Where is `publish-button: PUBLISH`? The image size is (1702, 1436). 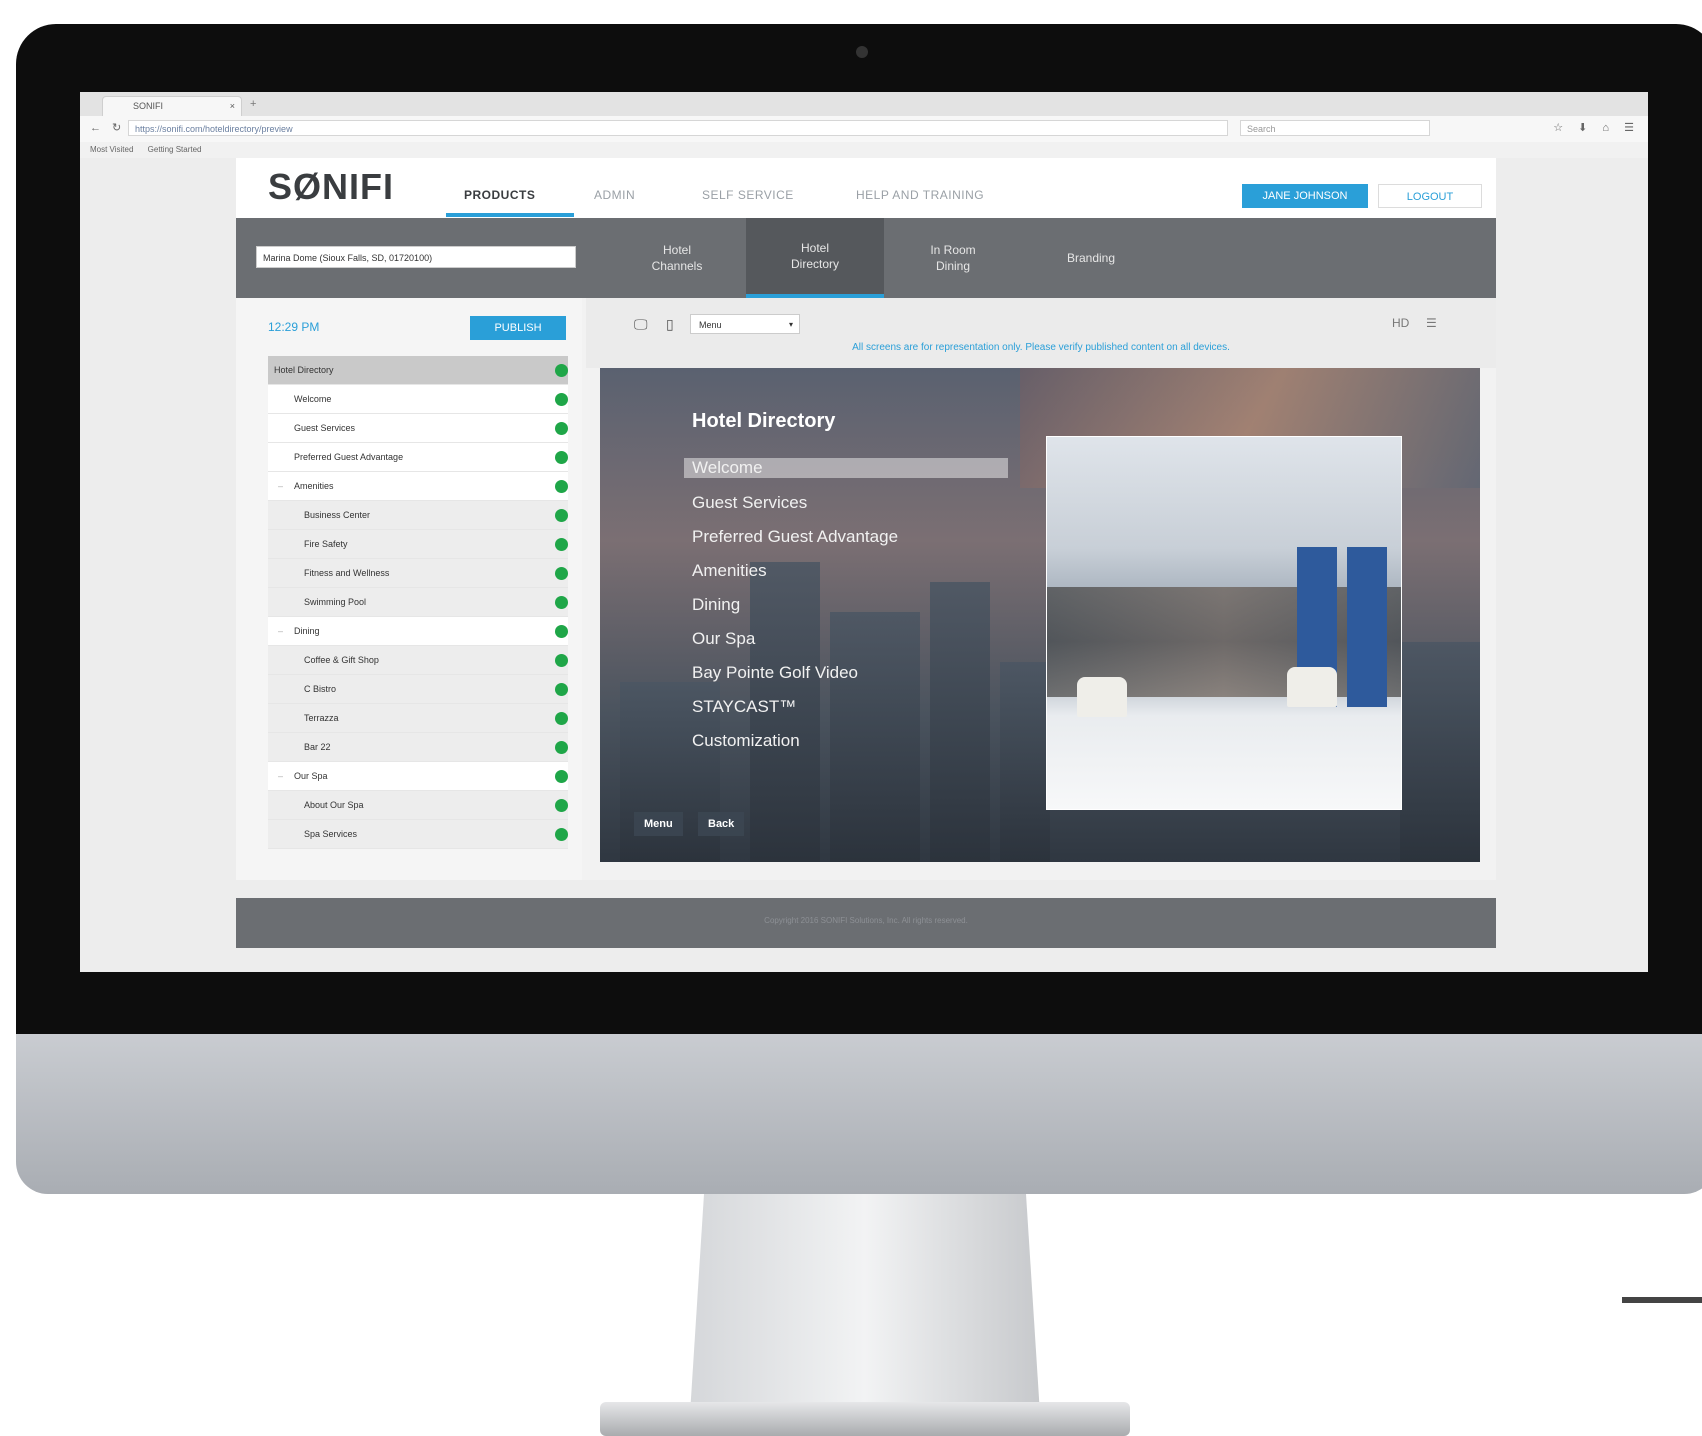 publish-button: PUBLISH is located at coordinates (518, 328).